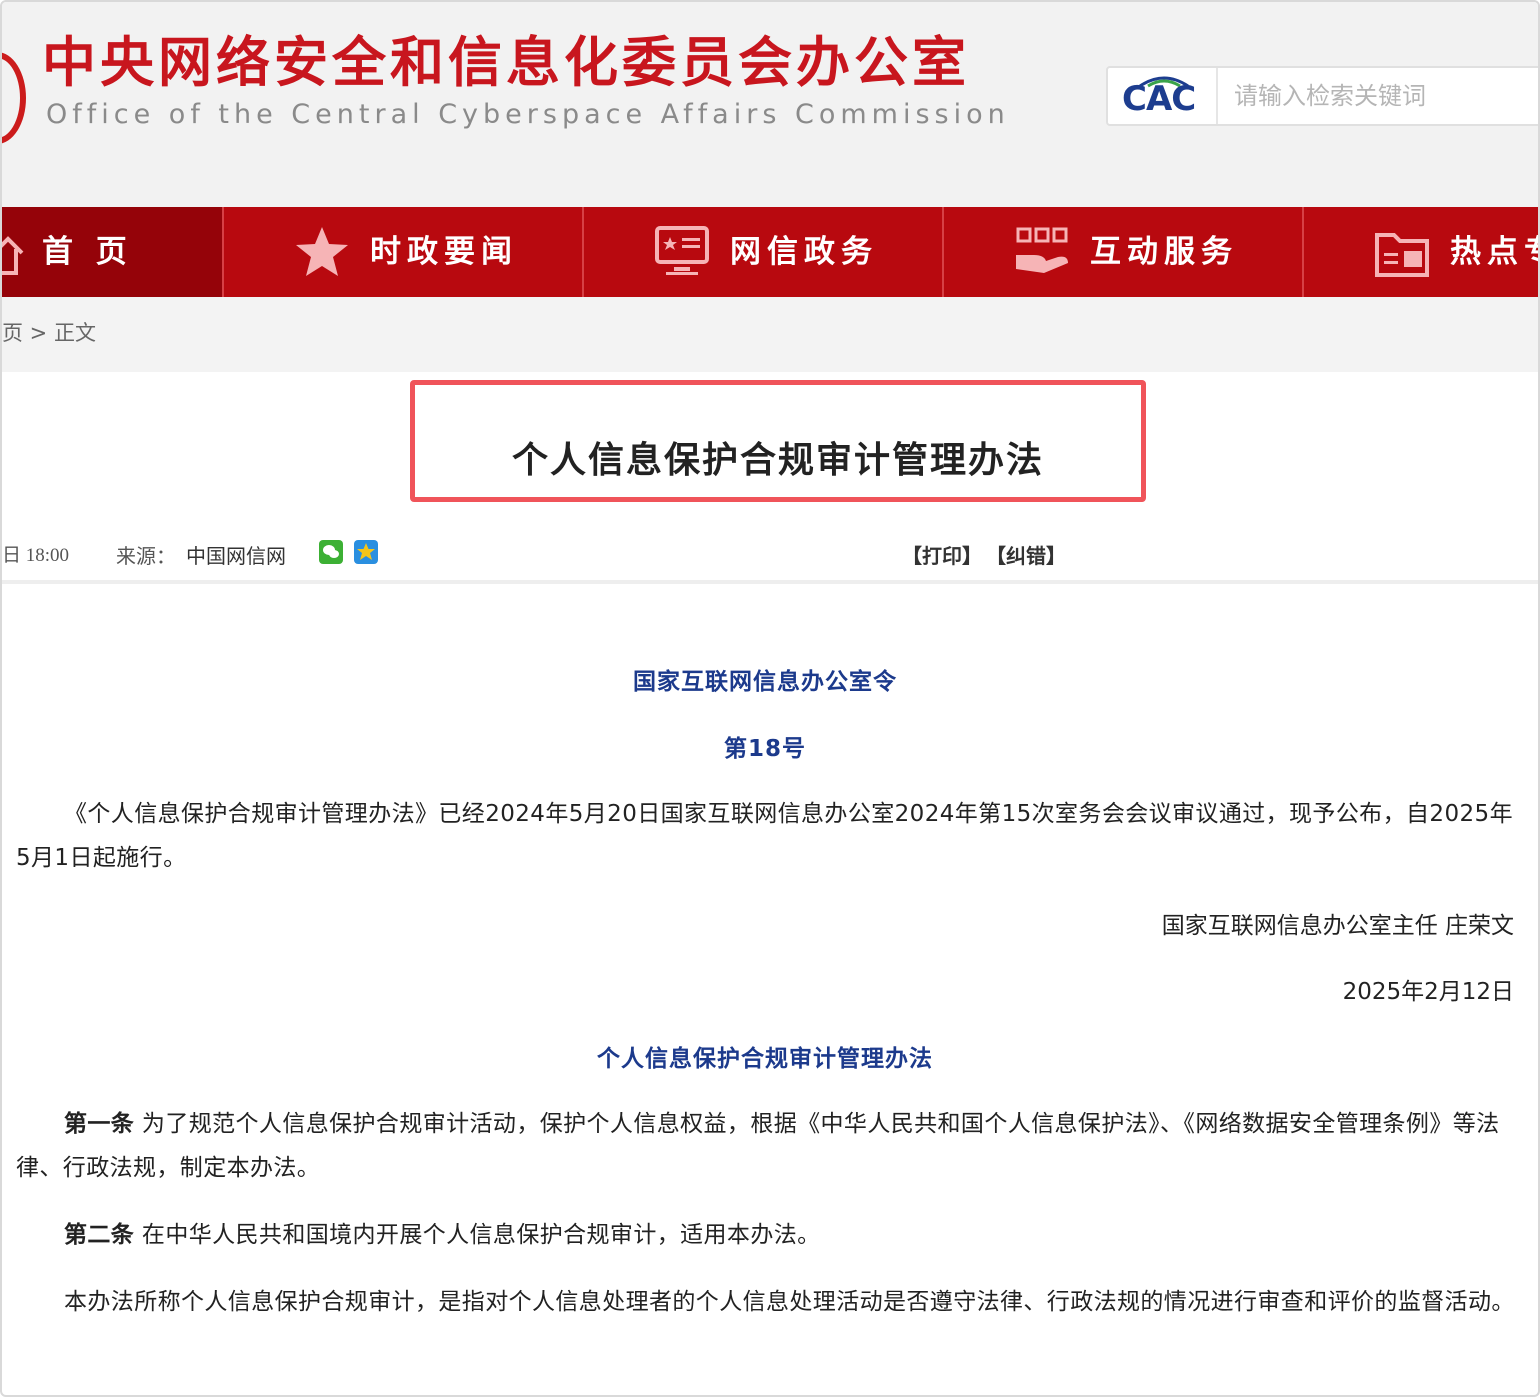  Describe the element at coordinates (682, 250) in the screenshot. I see `monitor-icon` at that location.